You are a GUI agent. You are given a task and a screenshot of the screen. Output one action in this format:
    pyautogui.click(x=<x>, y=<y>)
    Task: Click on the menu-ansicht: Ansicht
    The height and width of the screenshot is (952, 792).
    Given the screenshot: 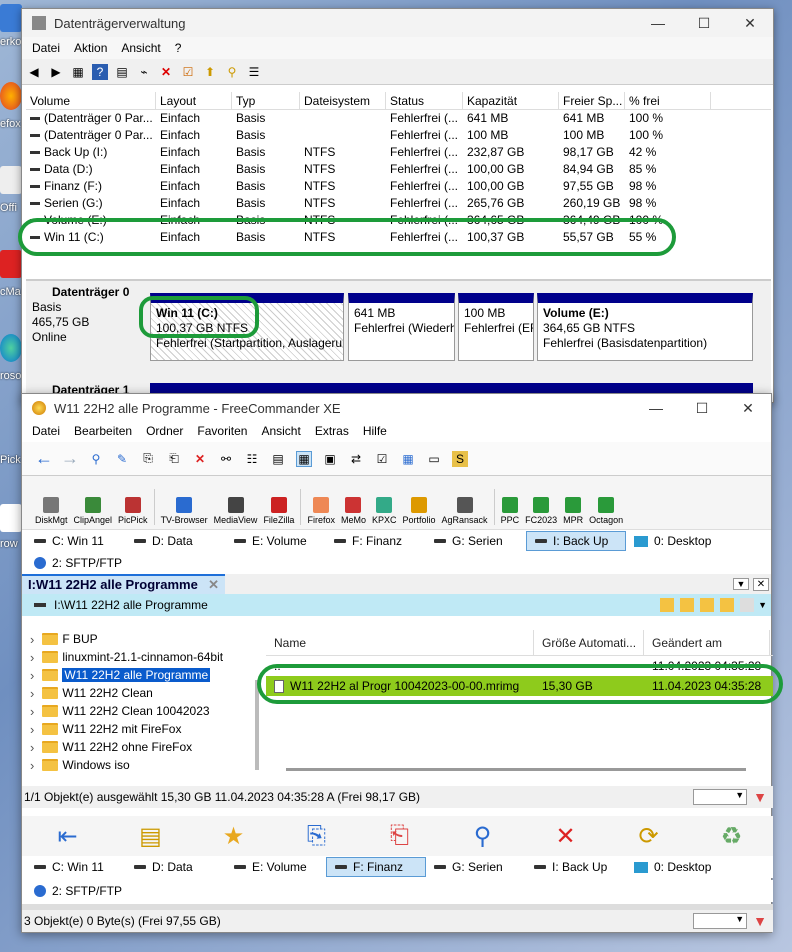 What is the action you would take?
    pyautogui.click(x=140, y=48)
    